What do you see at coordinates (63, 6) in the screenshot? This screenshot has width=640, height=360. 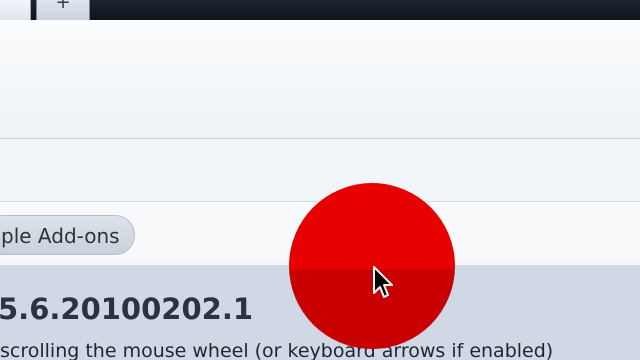 I see `plus-icon: +` at bounding box center [63, 6].